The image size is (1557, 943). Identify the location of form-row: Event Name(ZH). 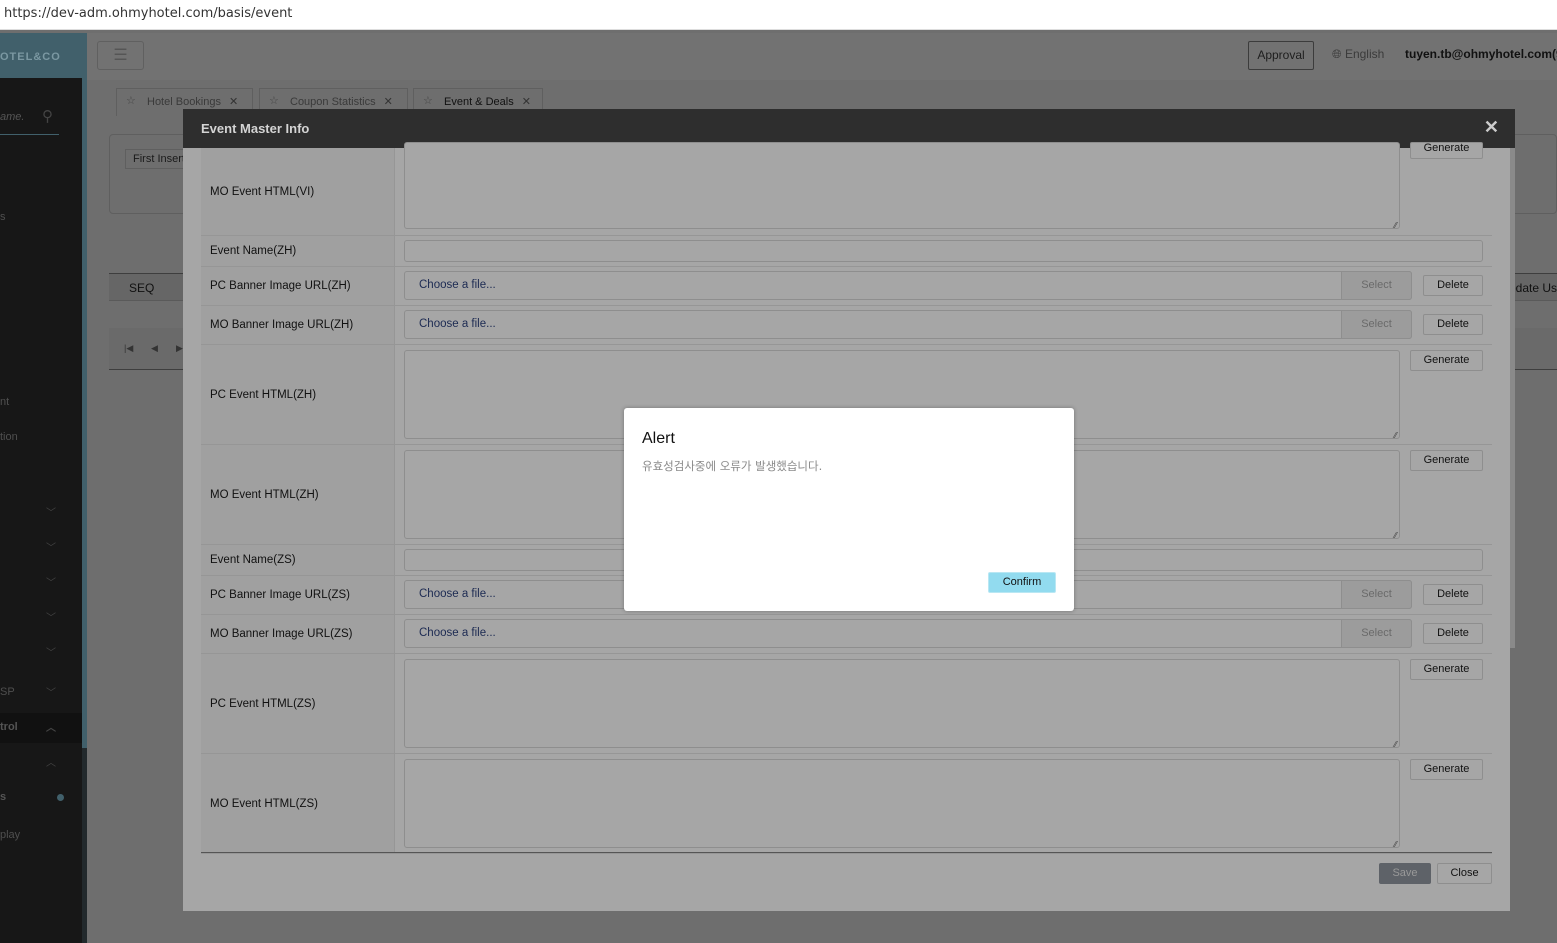
(846, 251).